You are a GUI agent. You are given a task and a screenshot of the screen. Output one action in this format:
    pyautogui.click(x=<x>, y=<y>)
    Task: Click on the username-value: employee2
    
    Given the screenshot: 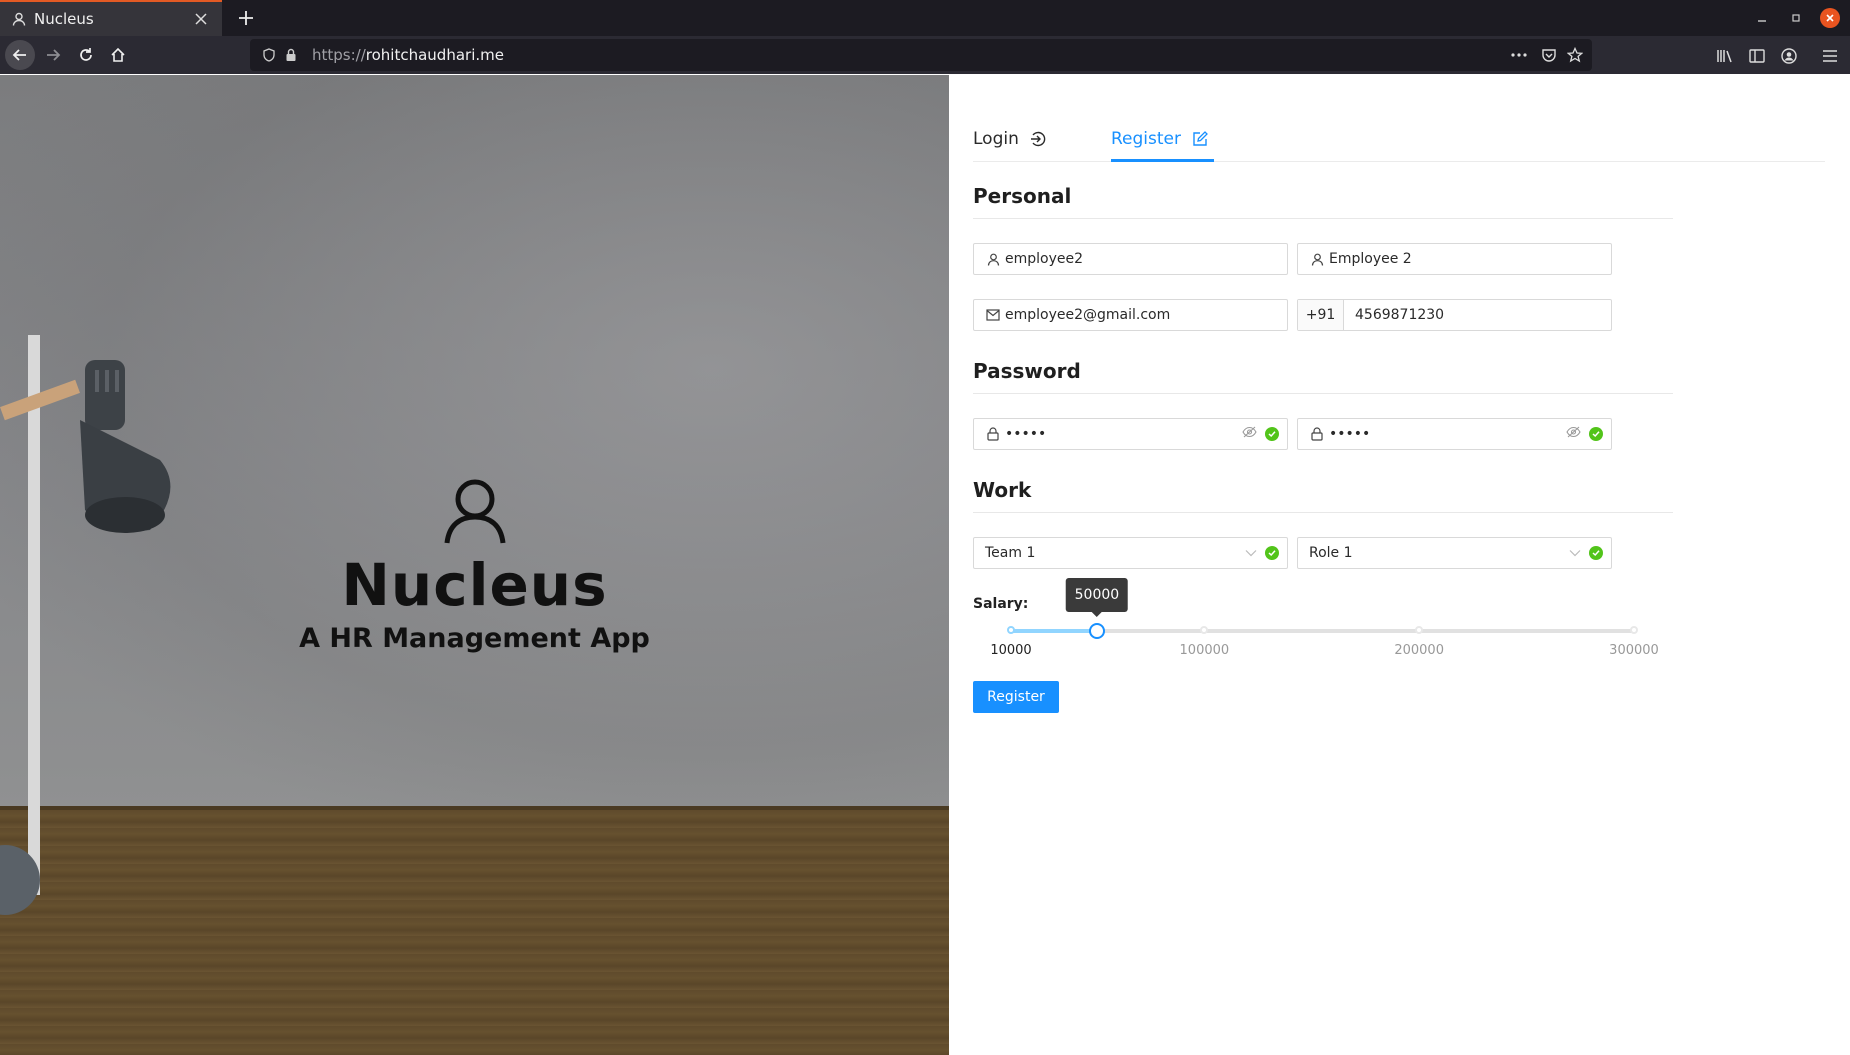 What is the action you would take?
    pyautogui.click(x=1044, y=259)
    